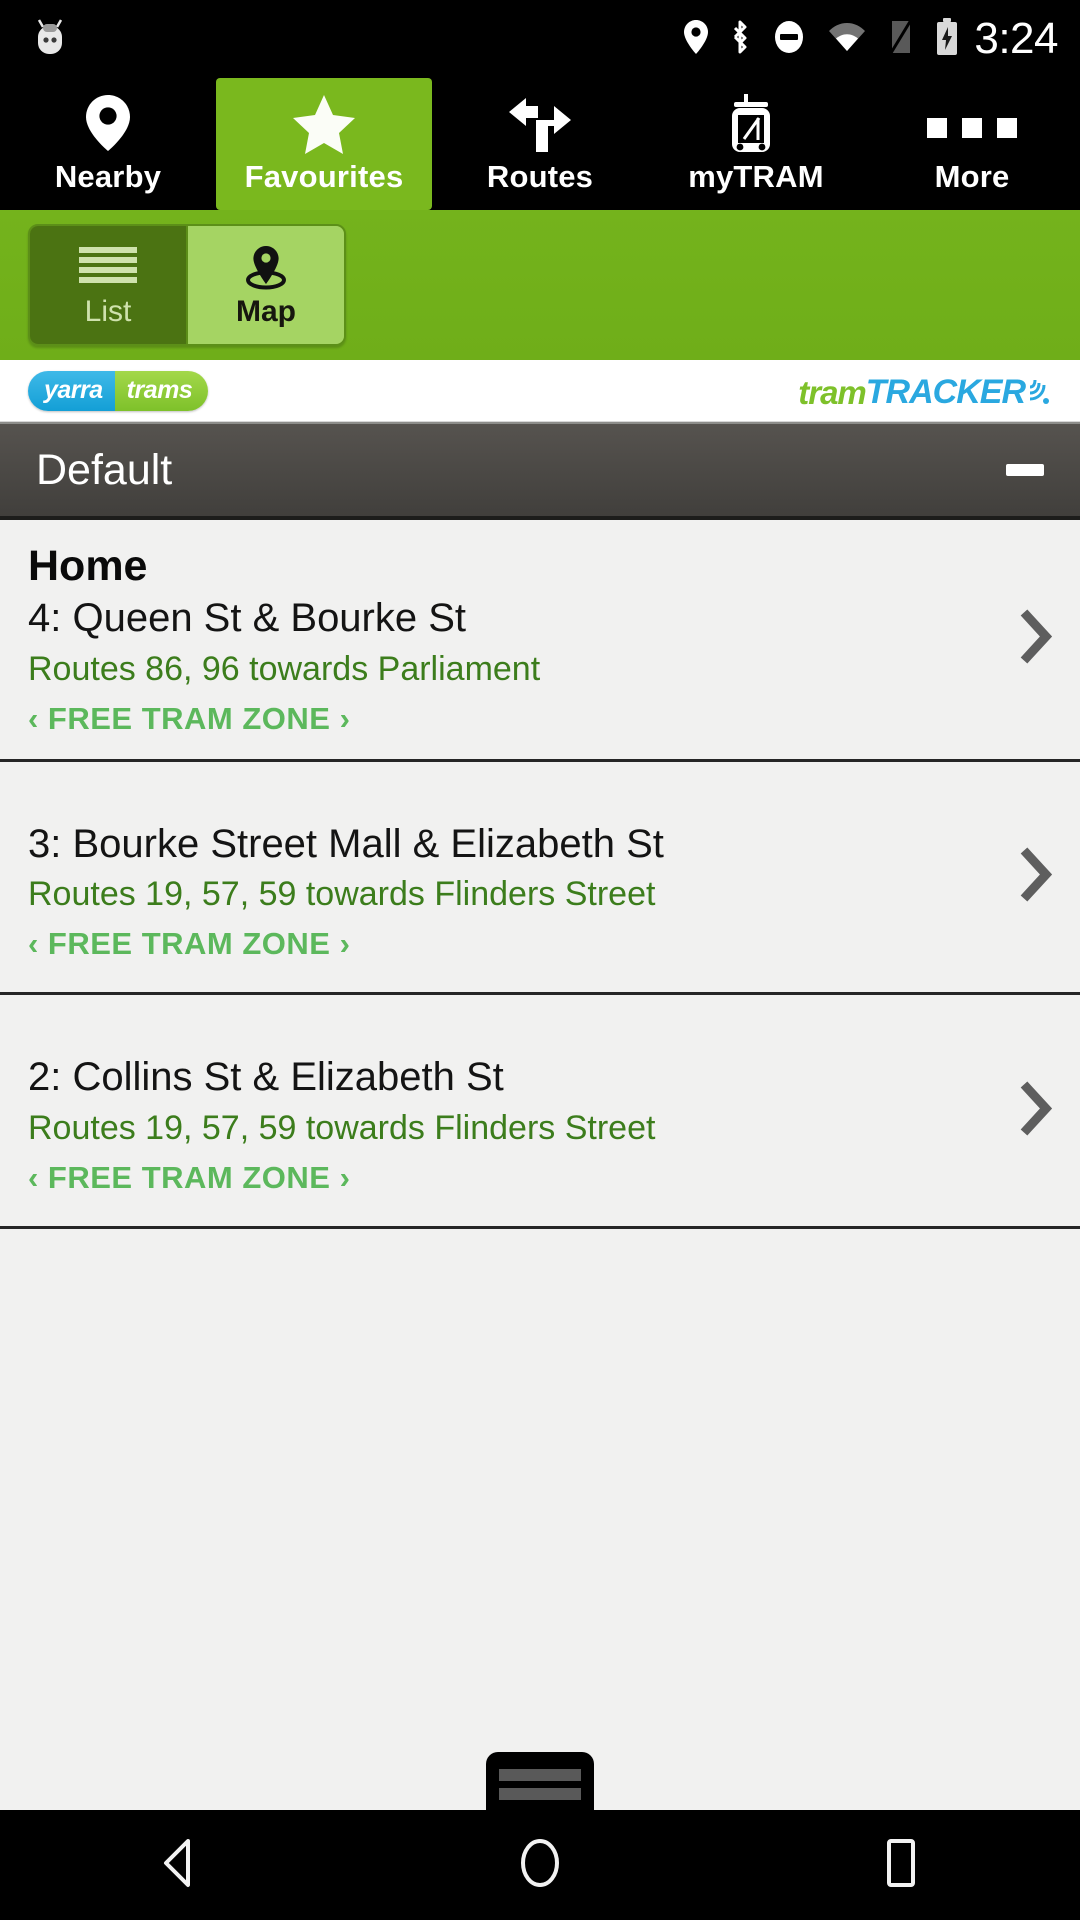 The image size is (1080, 1920). I want to click on battery-charging-icon, so click(947, 39).